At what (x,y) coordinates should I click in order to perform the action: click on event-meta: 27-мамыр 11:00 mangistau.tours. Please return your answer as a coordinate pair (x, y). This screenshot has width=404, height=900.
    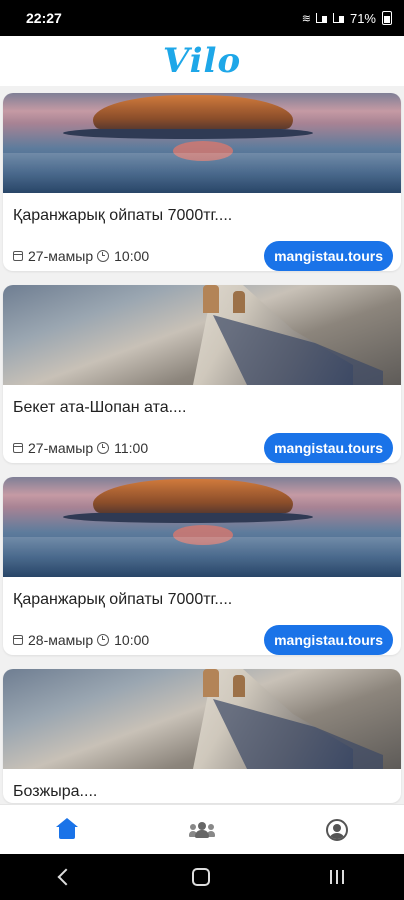
    Looking at the image, I should click on (202, 448).